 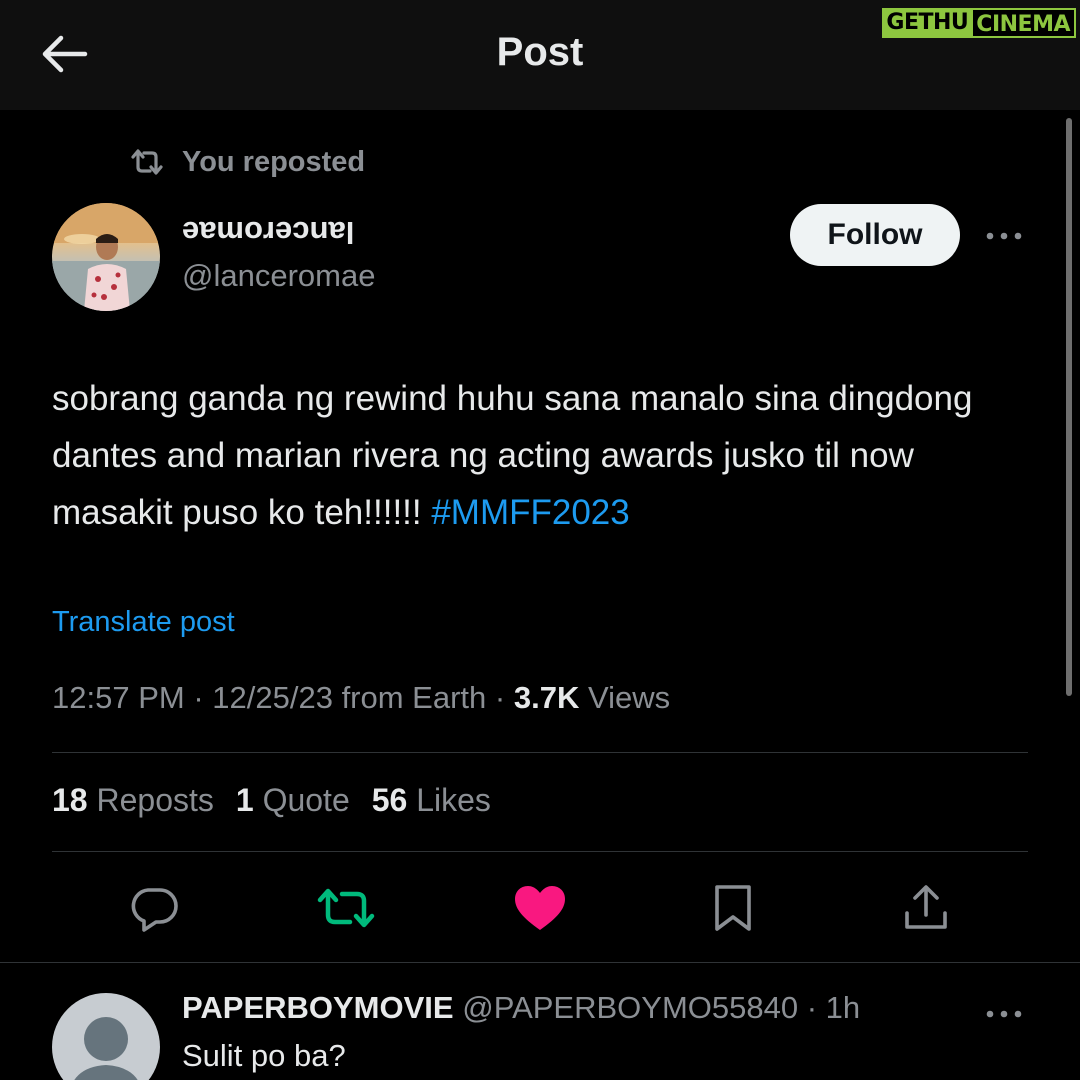 What do you see at coordinates (272, 697) in the screenshot?
I see `post-date: 12/25/23` at bounding box center [272, 697].